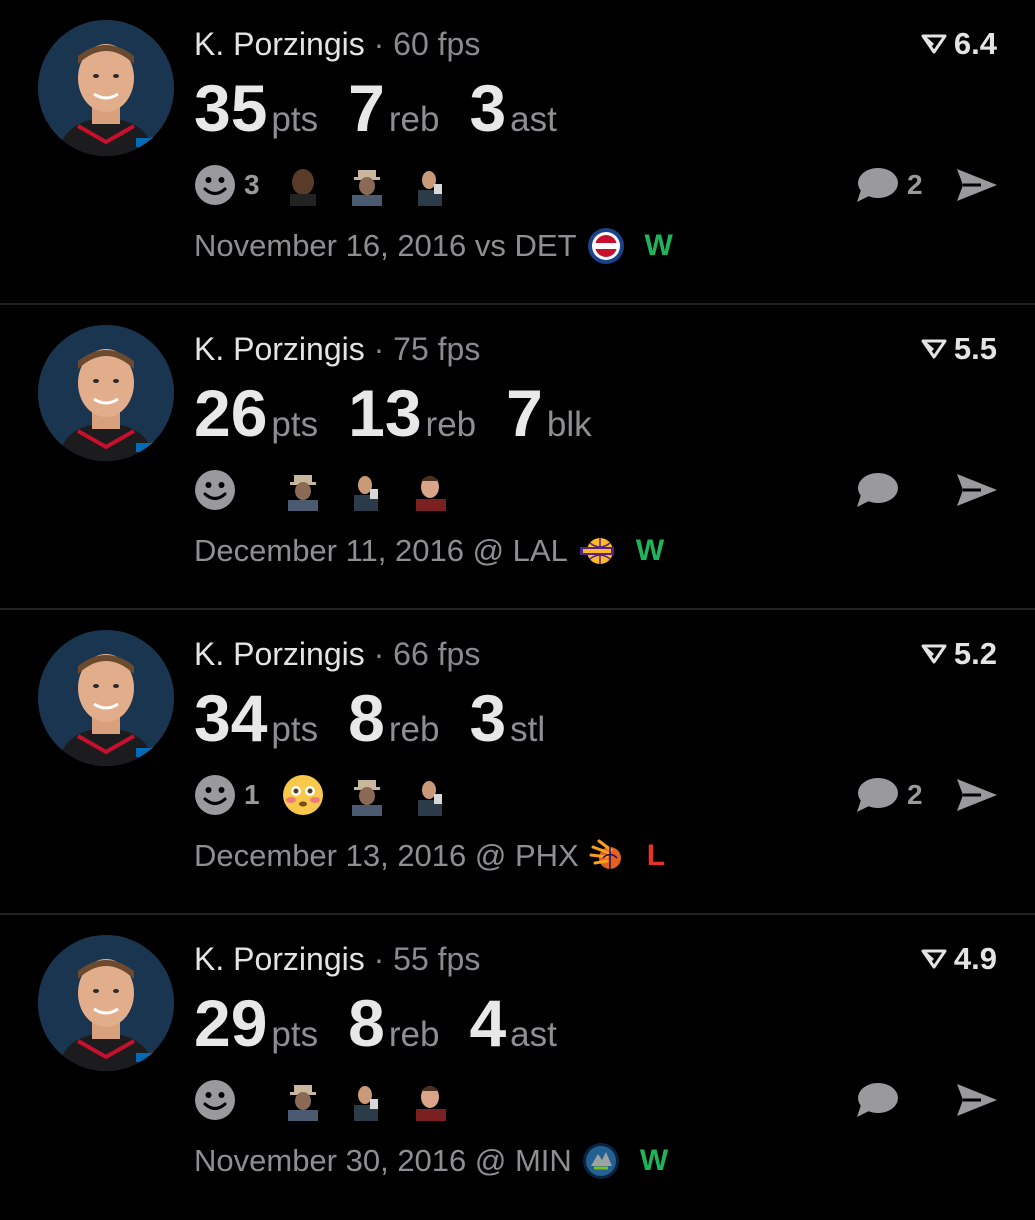 This screenshot has height=1220, width=1035. I want to click on stat-points: 35 pts, so click(256, 108).